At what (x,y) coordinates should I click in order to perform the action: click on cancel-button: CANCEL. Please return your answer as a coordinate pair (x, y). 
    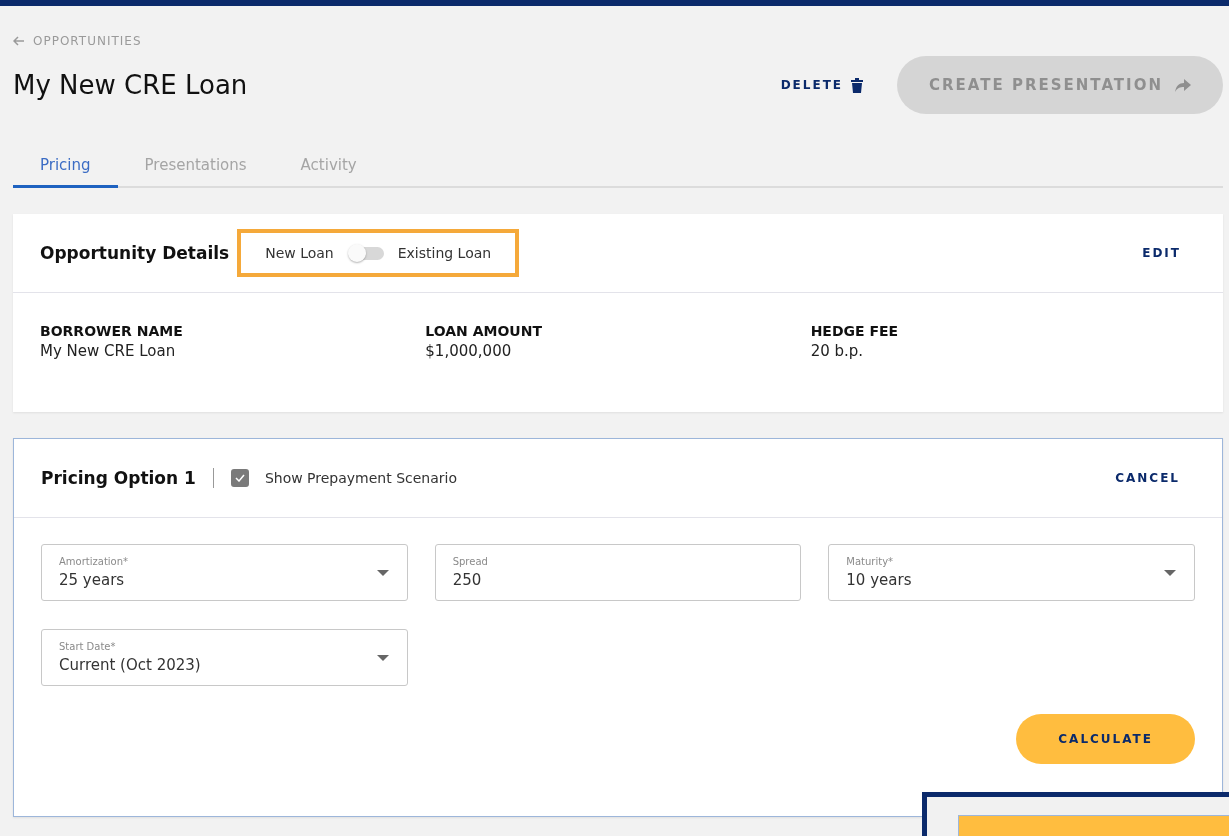
    Looking at the image, I should click on (1147, 478).